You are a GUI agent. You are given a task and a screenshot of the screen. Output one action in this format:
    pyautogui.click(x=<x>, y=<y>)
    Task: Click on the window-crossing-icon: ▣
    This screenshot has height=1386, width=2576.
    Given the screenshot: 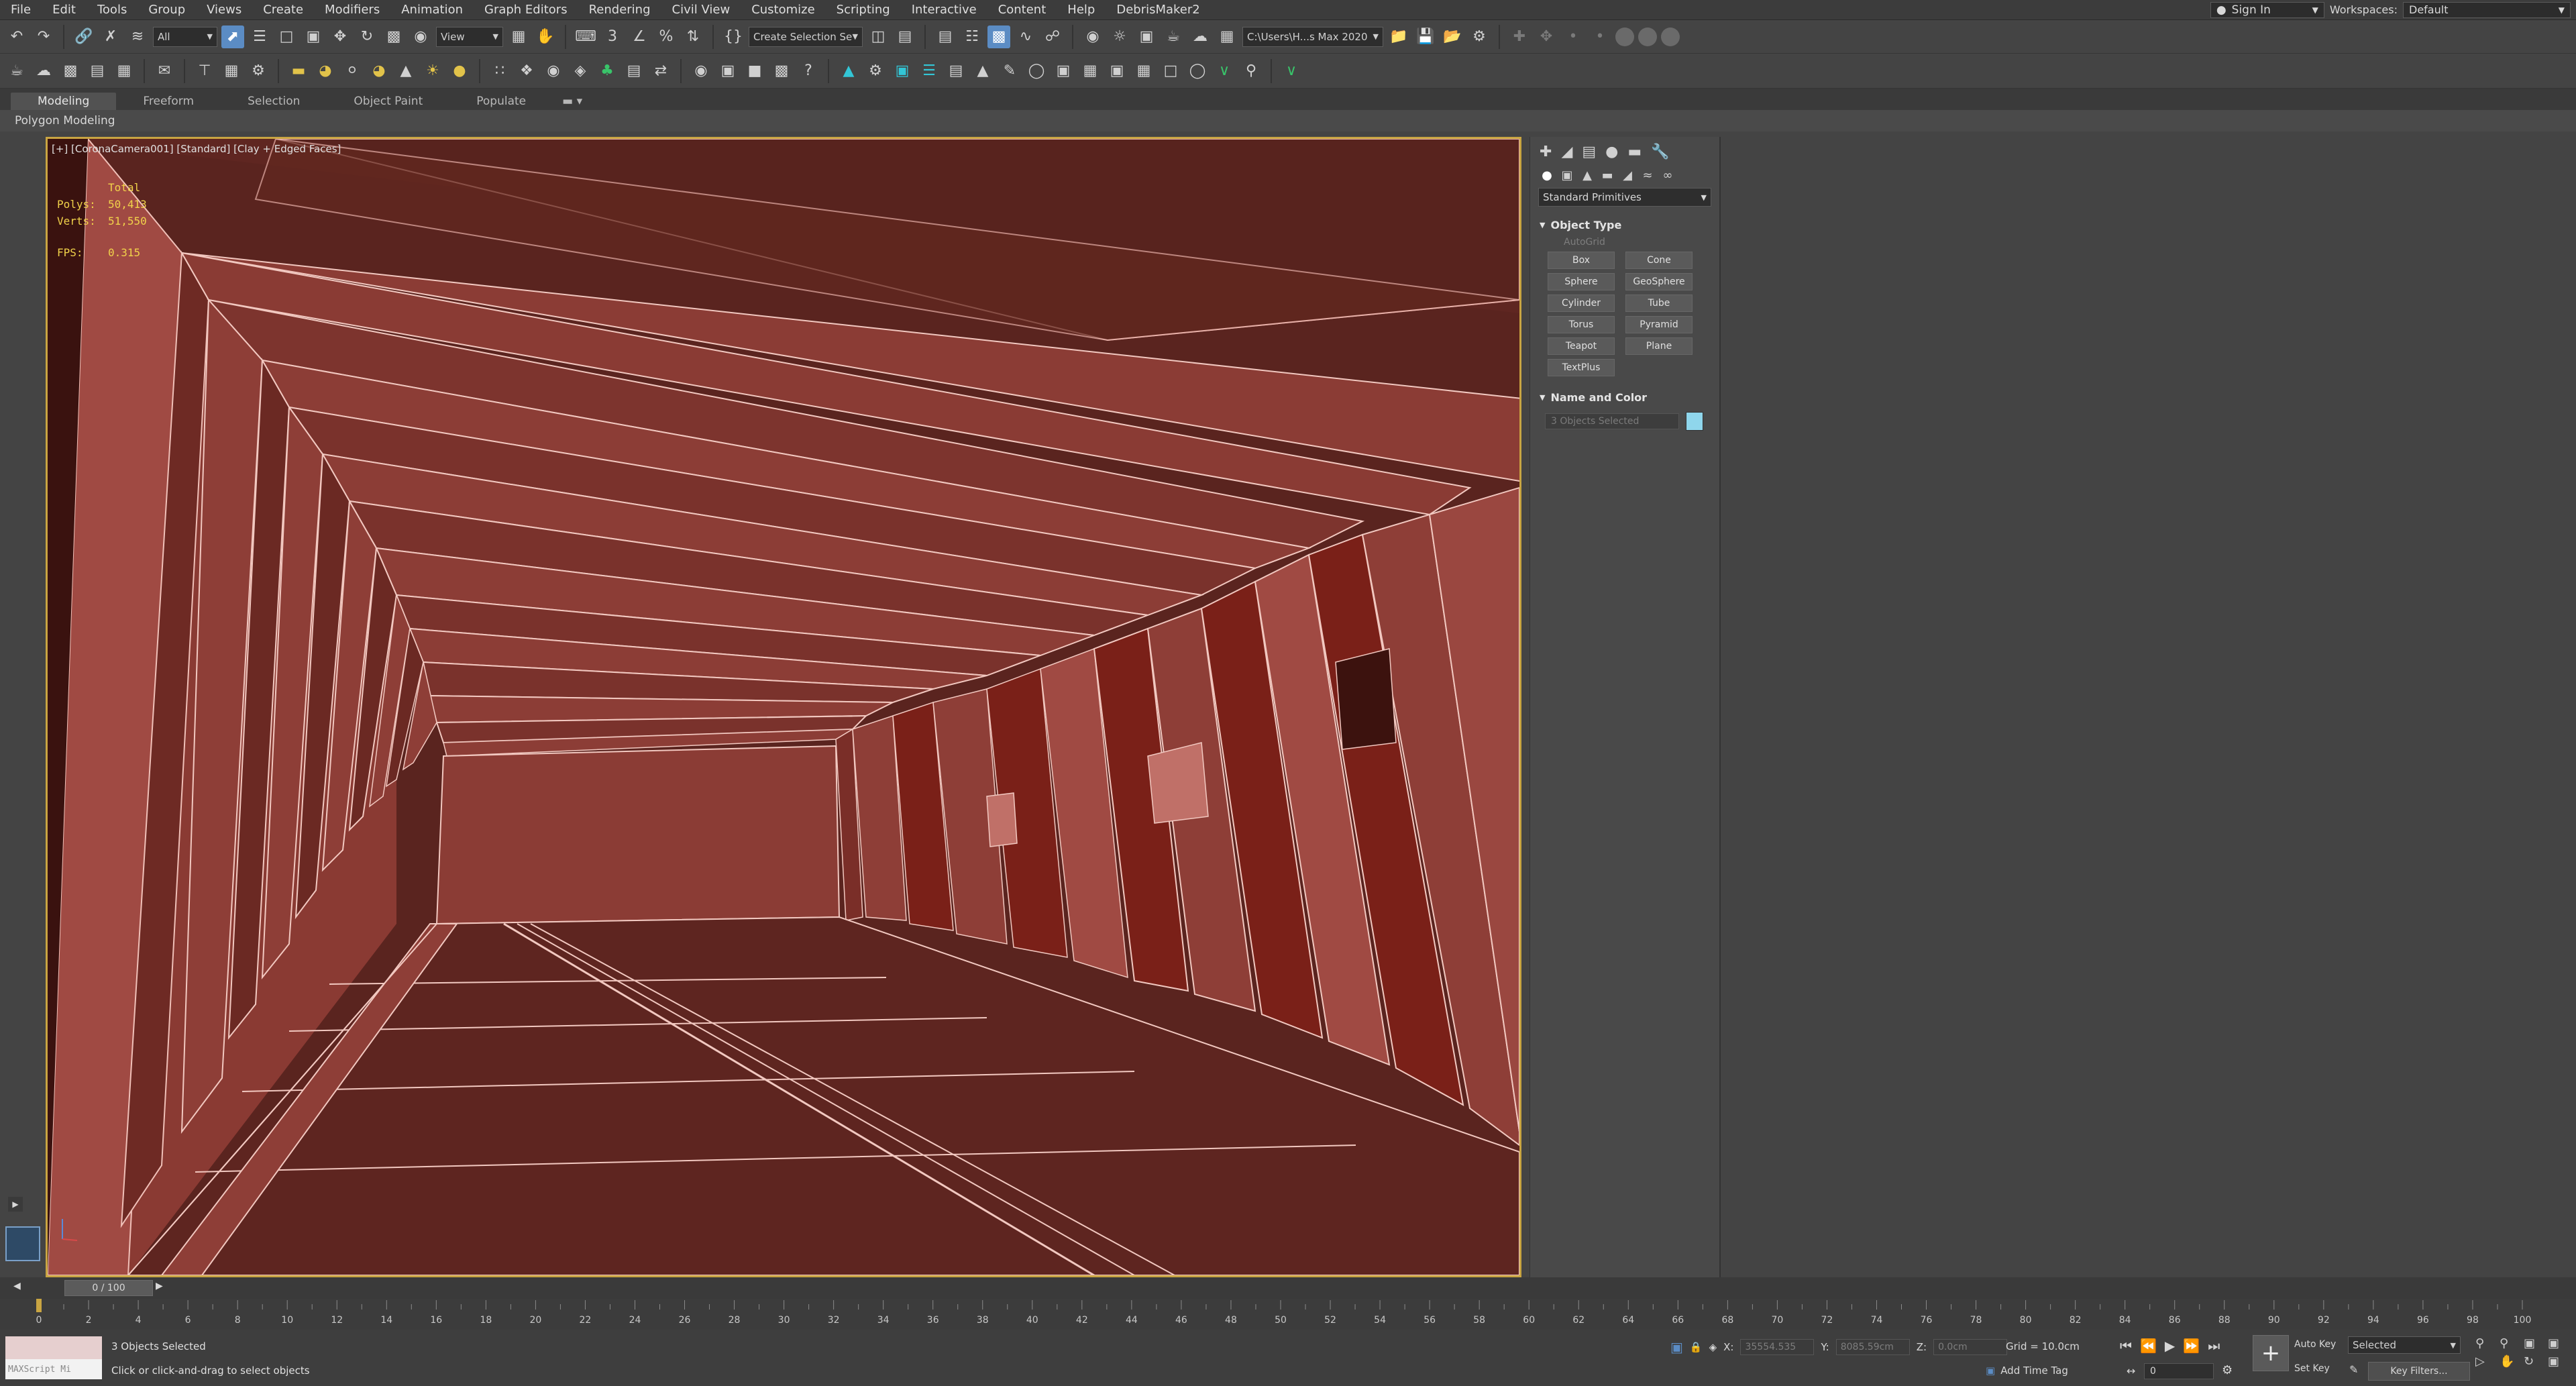 What is the action you would take?
    pyautogui.click(x=313, y=36)
    